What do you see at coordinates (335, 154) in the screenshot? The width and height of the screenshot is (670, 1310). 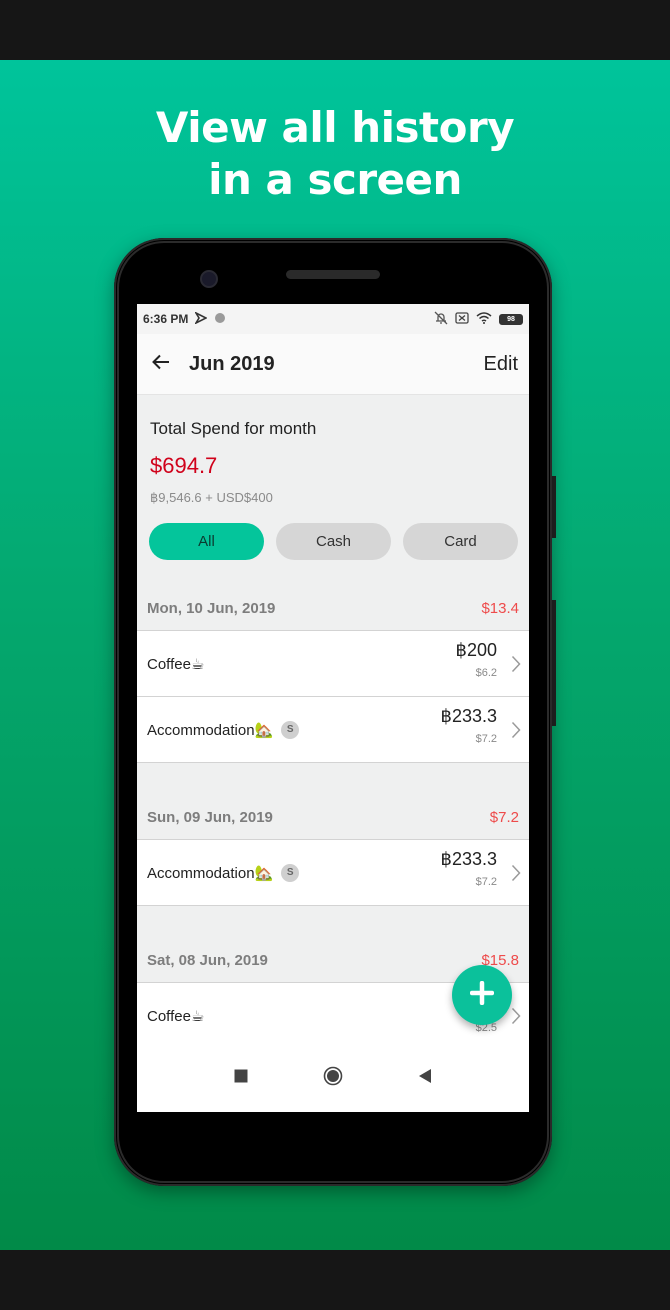 I see `promo-headline: View all history in a screen` at bounding box center [335, 154].